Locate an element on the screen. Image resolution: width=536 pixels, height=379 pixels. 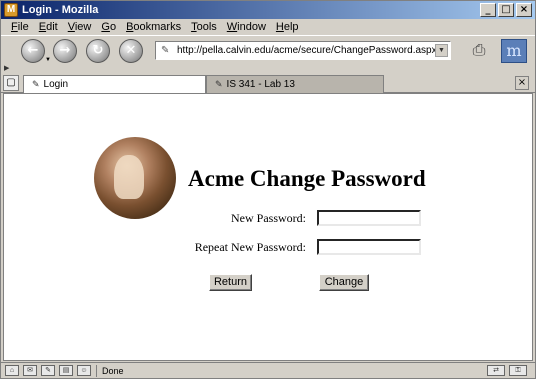
window-title: Login - Mozilla is located at coordinates (60, 10).